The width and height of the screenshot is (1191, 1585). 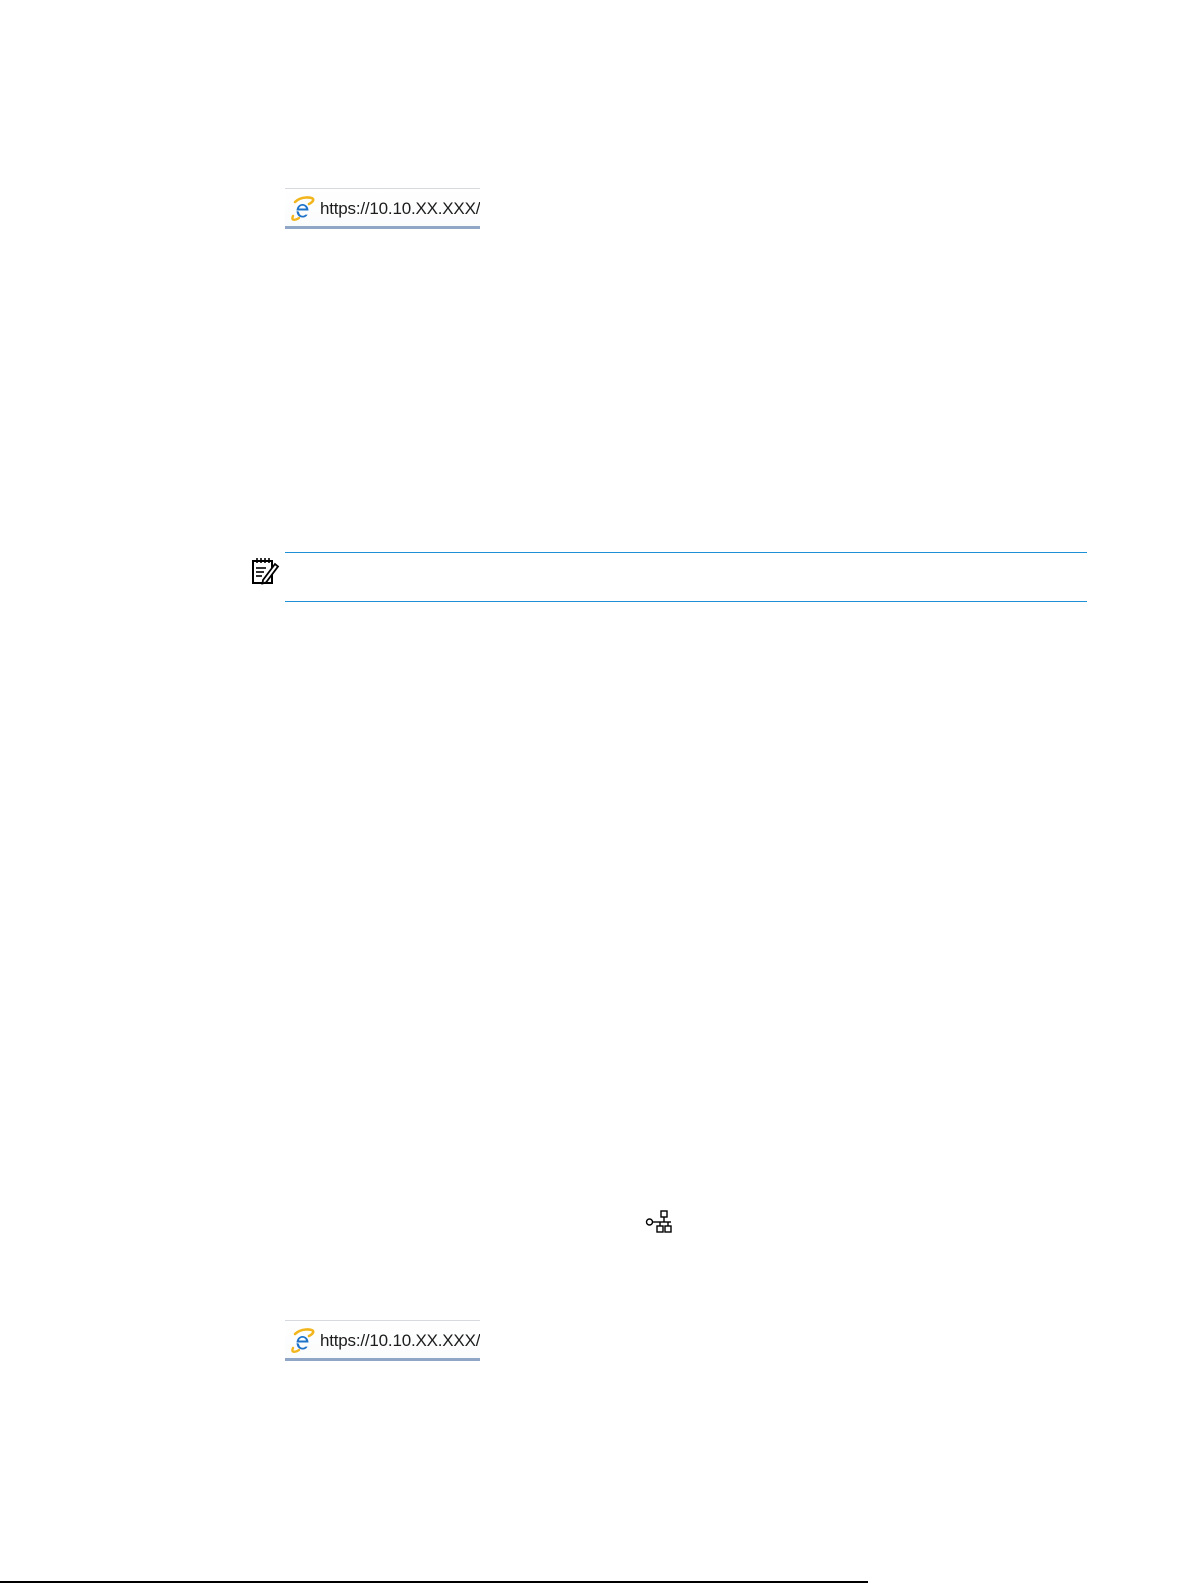 What do you see at coordinates (686, 552) in the screenshot?
I see `note-top-rule` at bounding box center [686, 552].